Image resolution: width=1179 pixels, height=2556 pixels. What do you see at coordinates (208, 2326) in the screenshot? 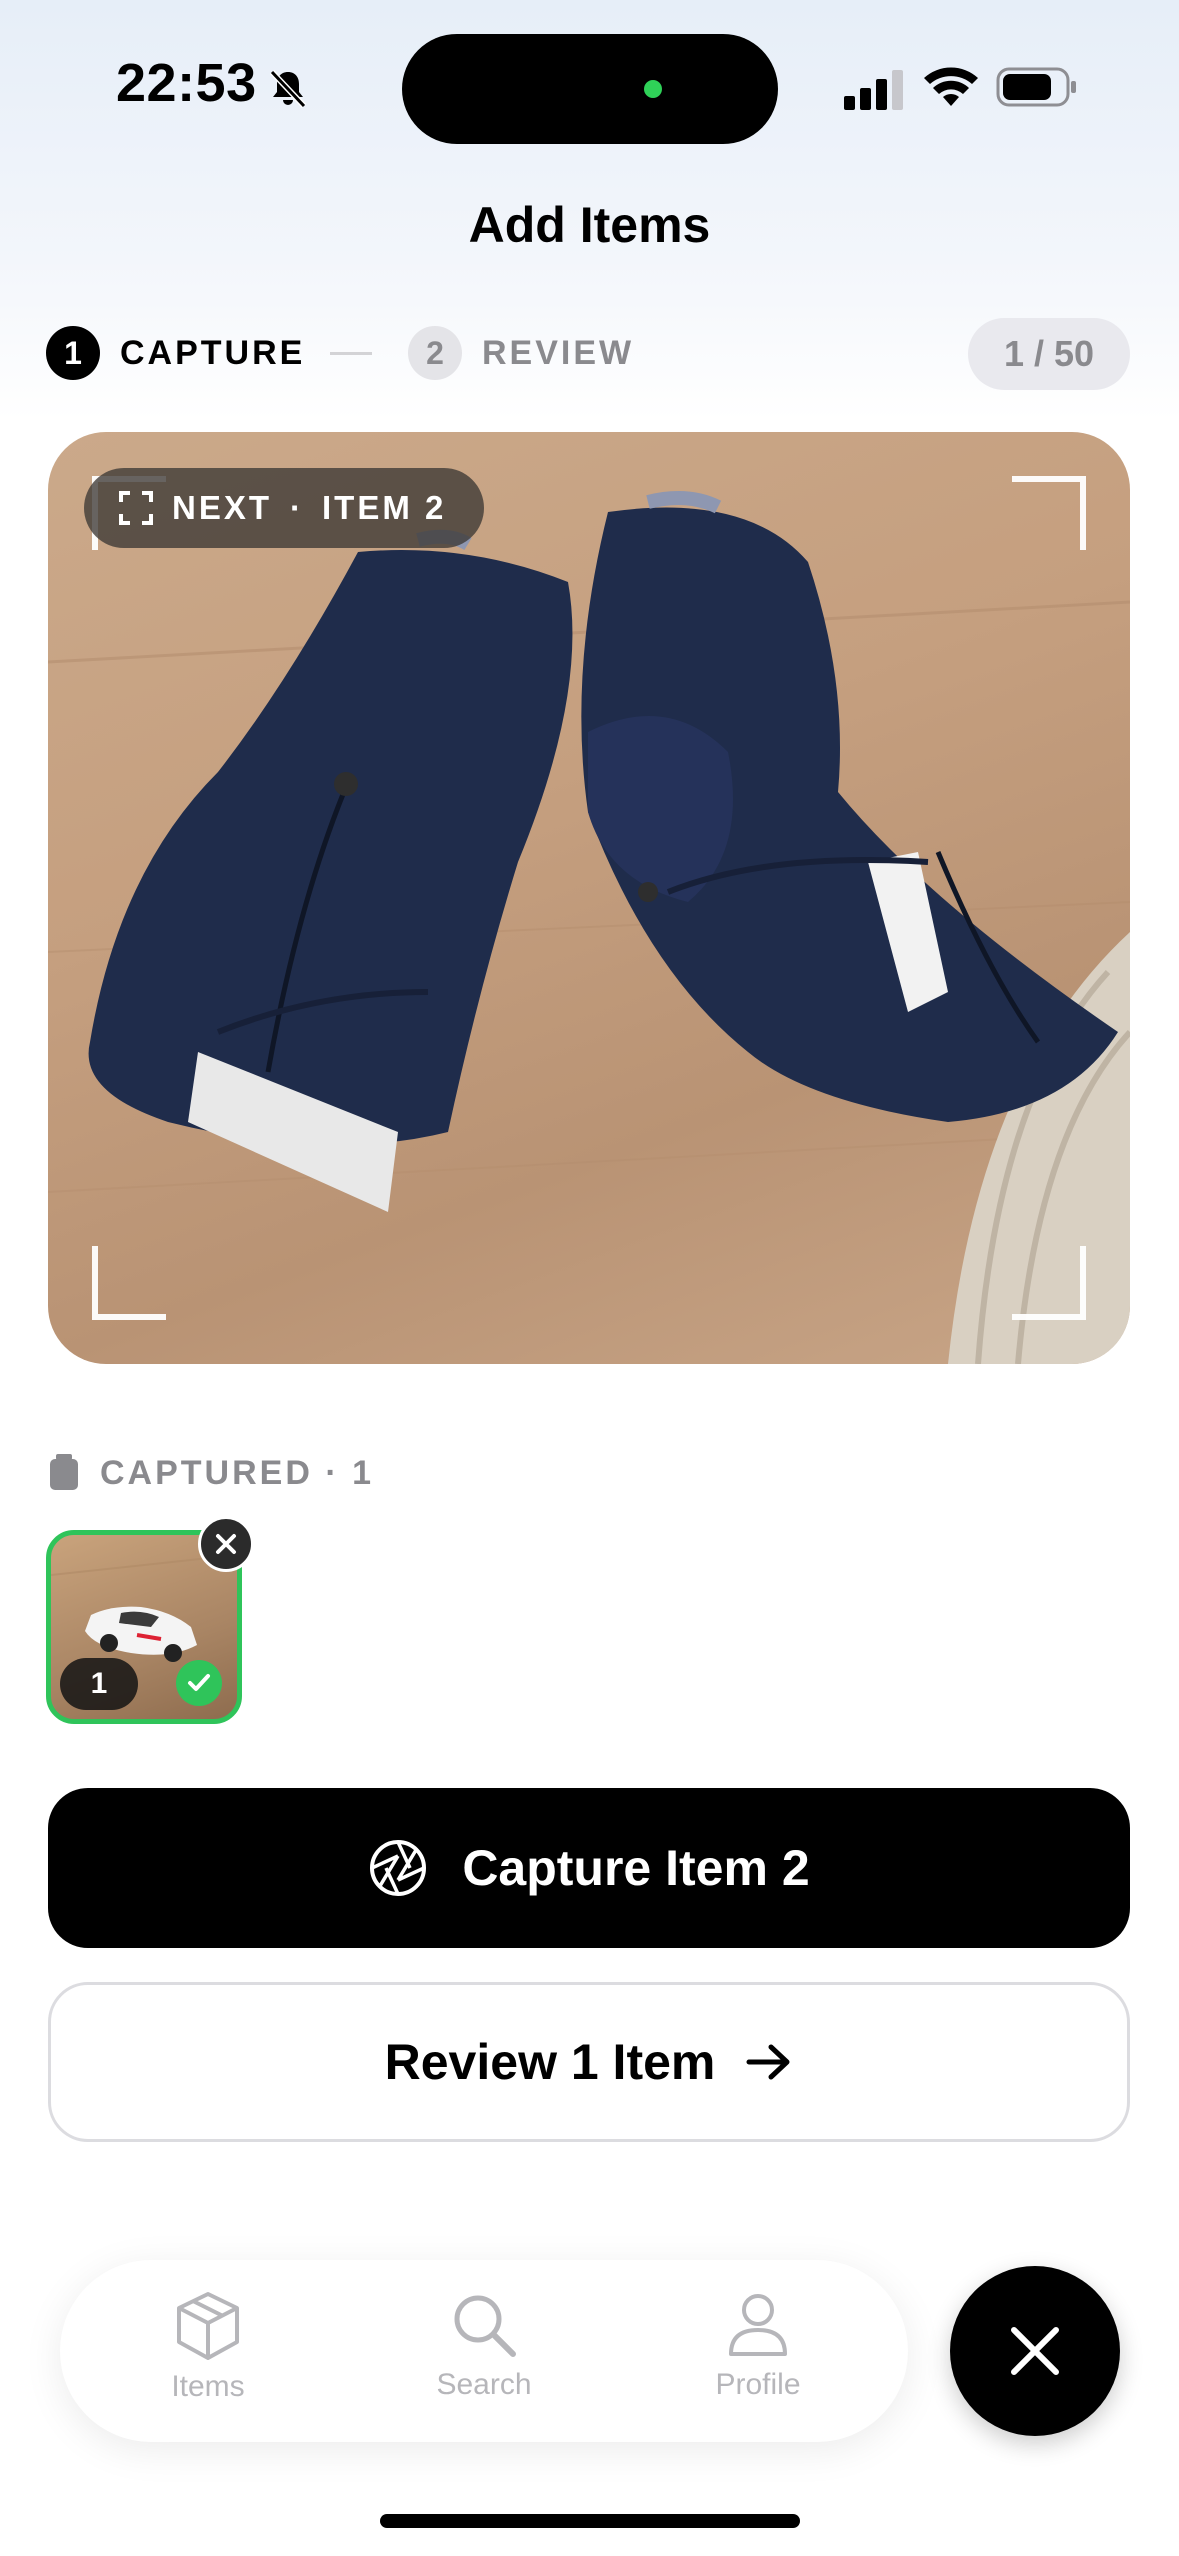
I see `box-icon` at bounding box center [208, 2326].